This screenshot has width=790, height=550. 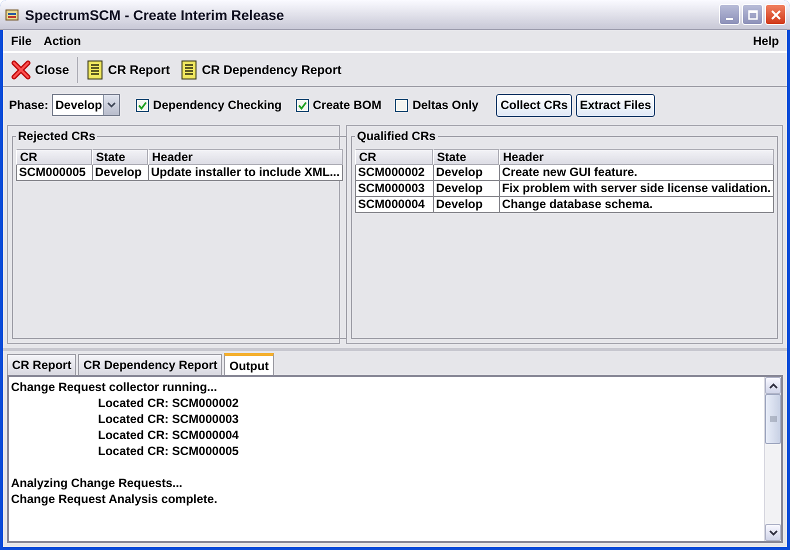 I want to click on output-line: Located CR: SCM000004, so click(x=168, y=435).